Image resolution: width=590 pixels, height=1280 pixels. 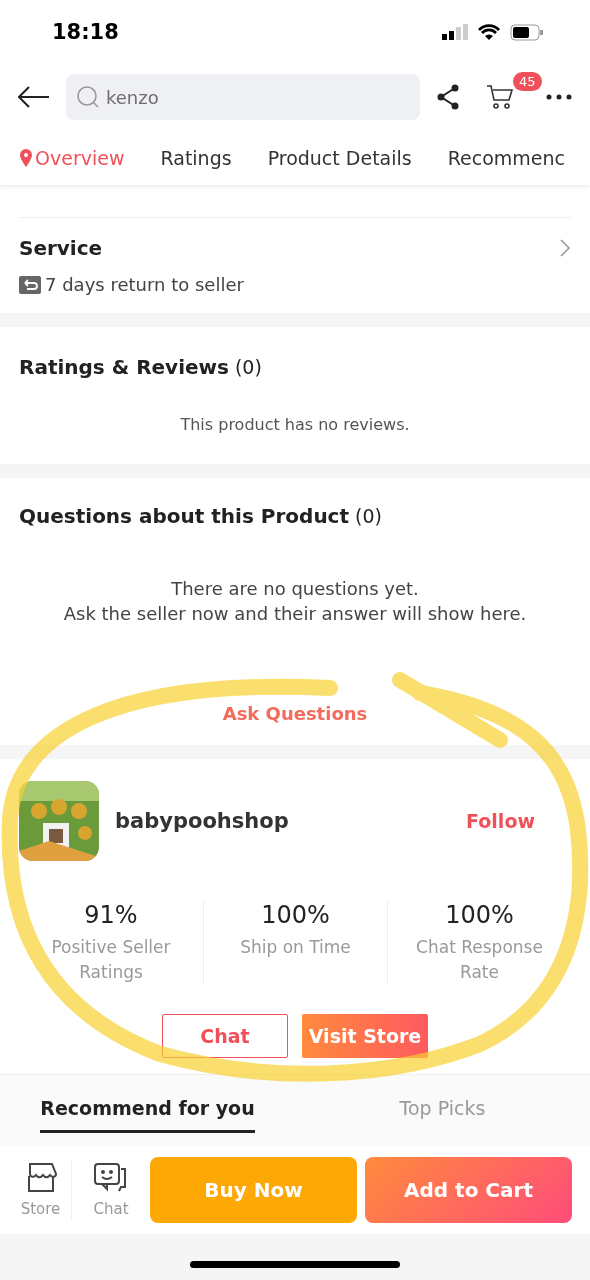 I want to click on recommend-tab: Top Picks, so click(x=442, y=1109).